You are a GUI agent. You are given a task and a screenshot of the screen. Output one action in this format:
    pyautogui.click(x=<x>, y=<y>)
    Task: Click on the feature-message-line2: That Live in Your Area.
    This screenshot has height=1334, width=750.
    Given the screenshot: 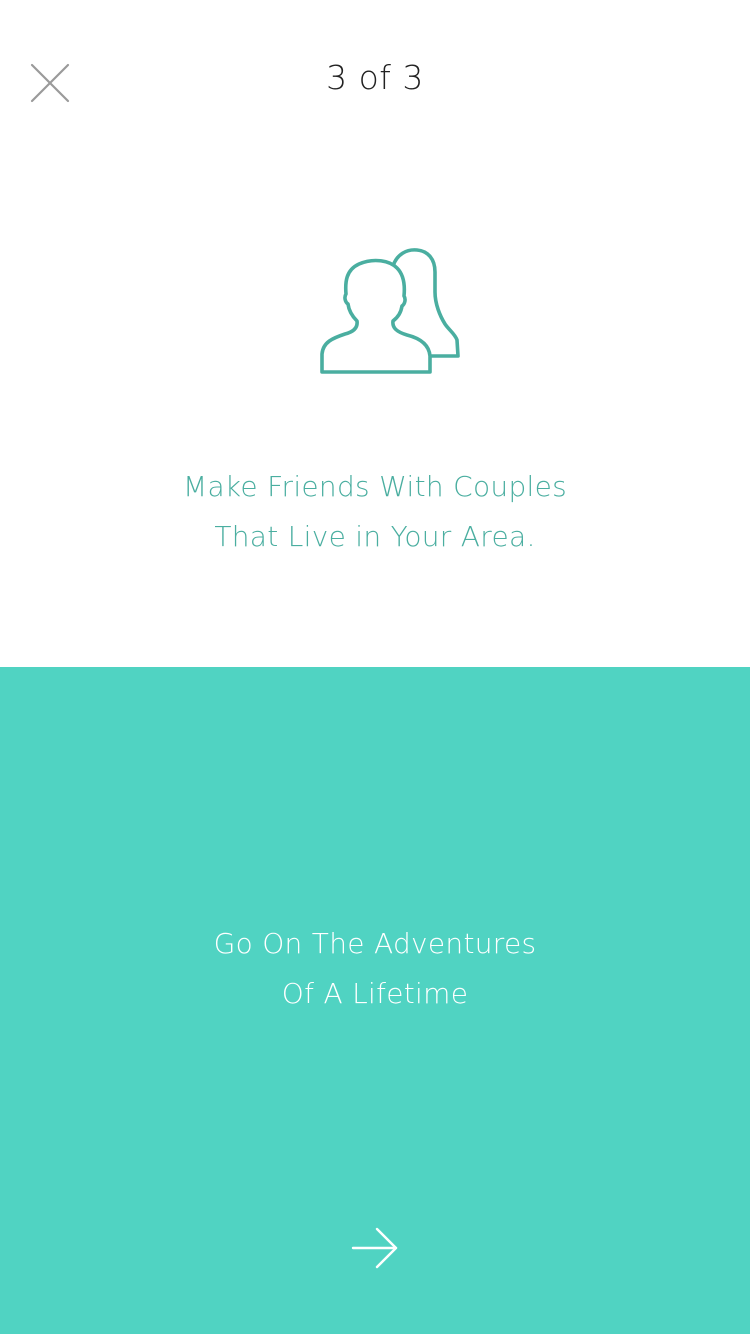 What is the action you would take?
    pyautogui.click(x=375, y=536)
    